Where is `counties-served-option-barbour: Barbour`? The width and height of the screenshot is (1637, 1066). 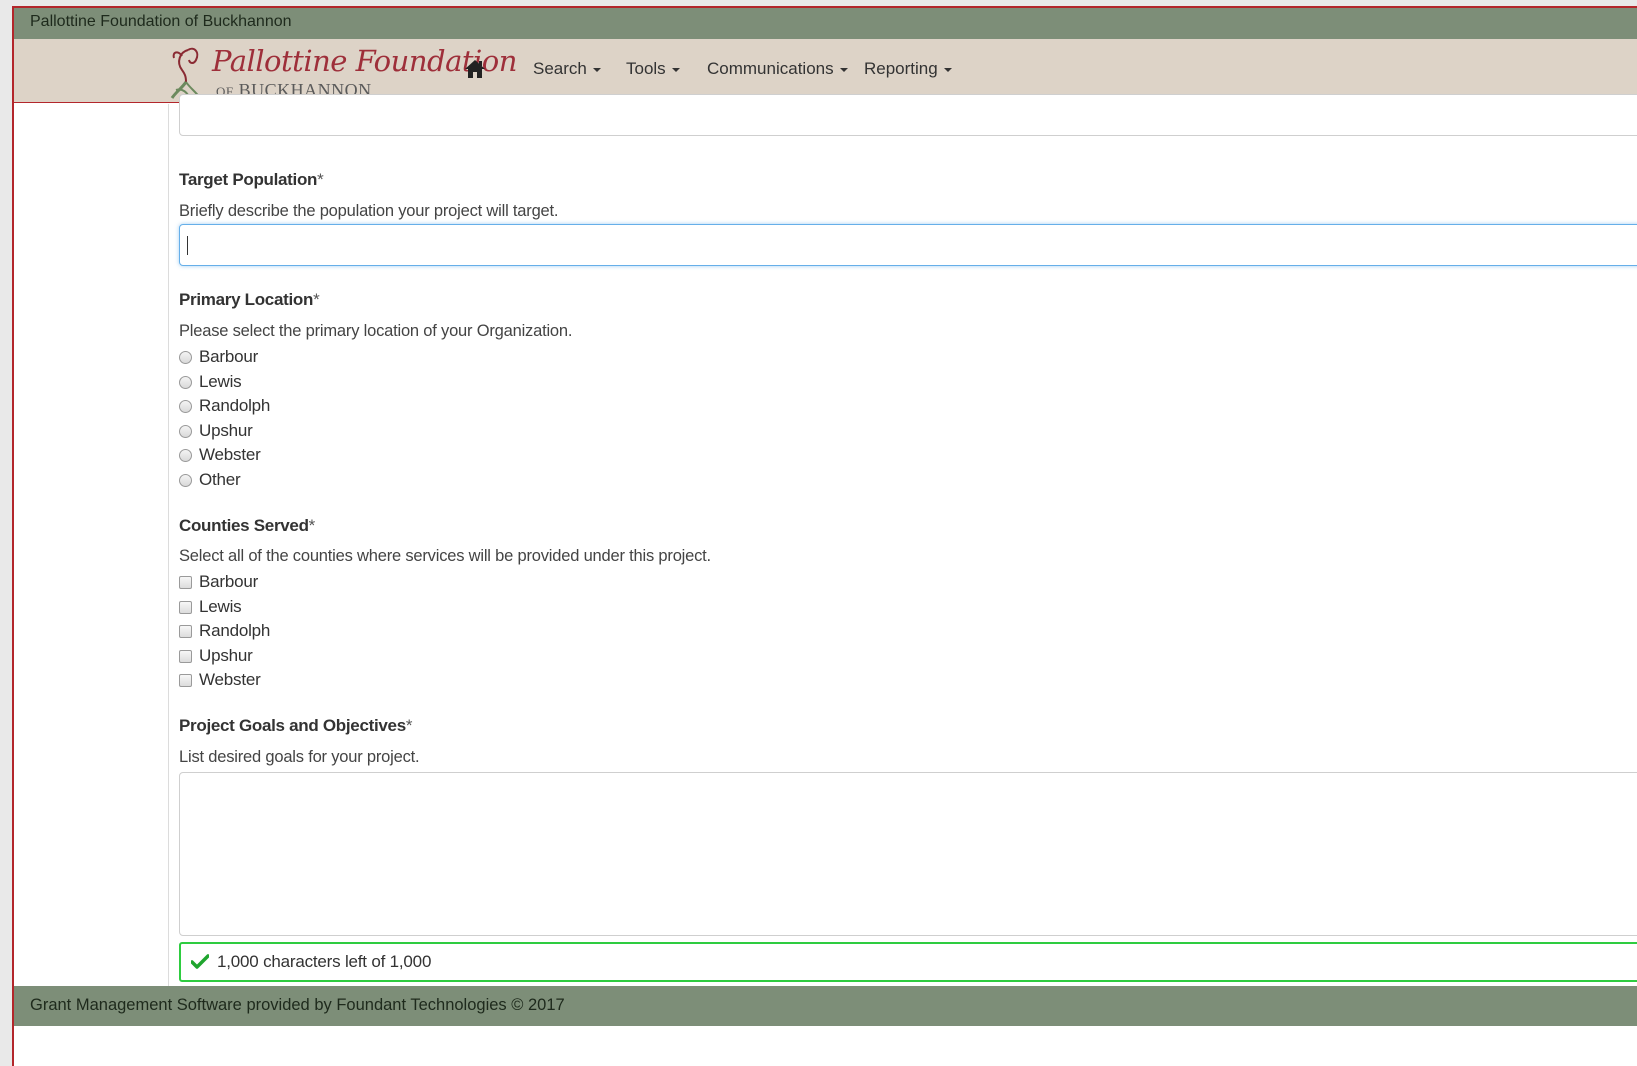
counties-served-option-barbour: Barbour is located at coordinates (218, 582).